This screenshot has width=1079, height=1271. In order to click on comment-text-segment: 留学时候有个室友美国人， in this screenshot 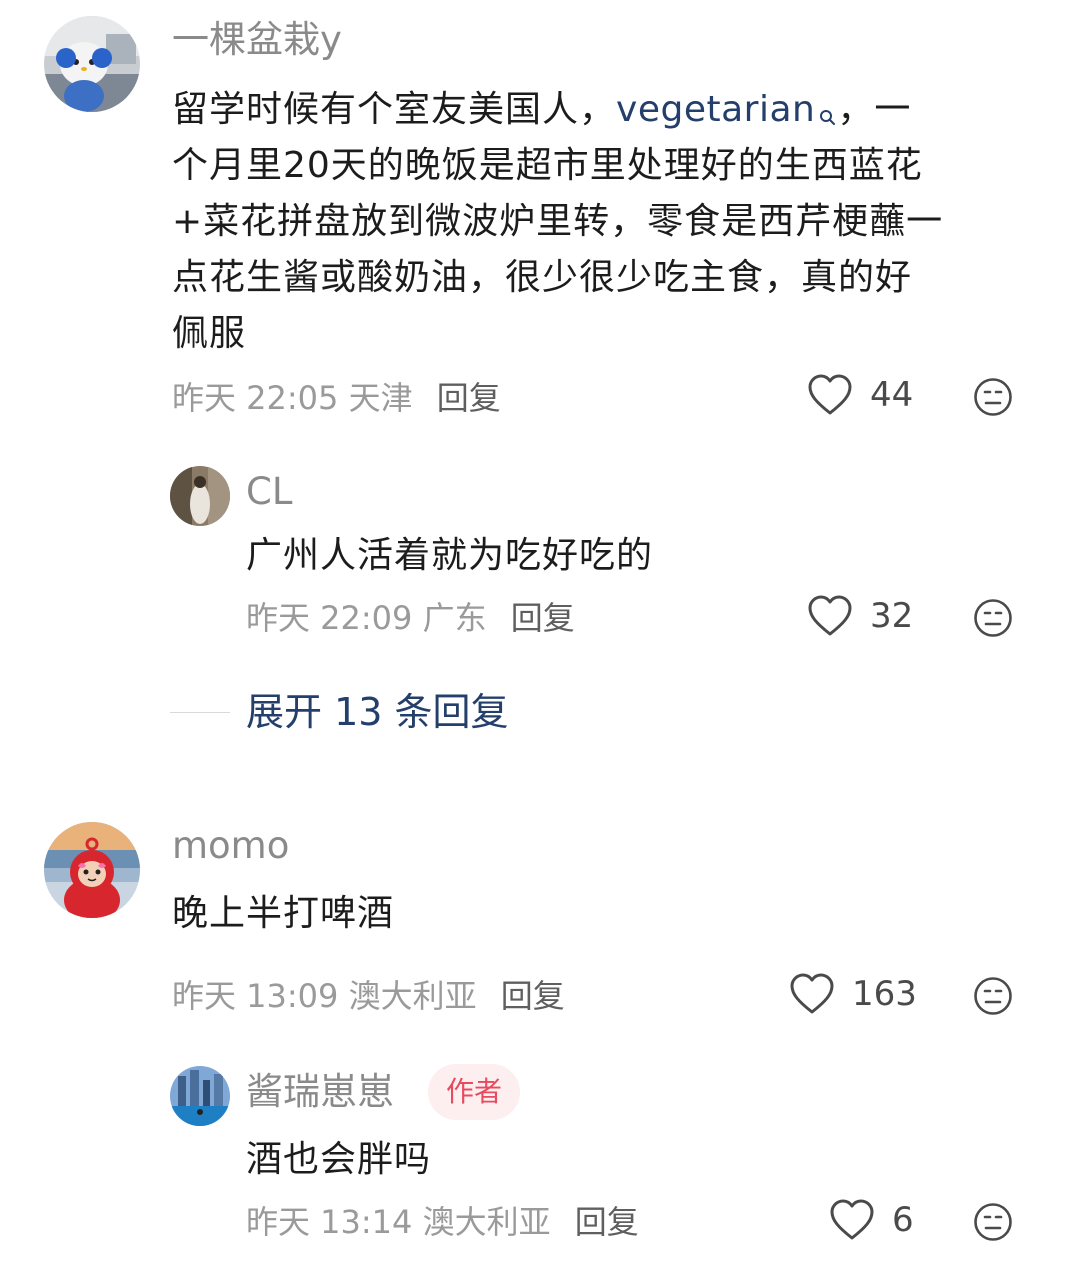, I will do `click(394, 109)`.